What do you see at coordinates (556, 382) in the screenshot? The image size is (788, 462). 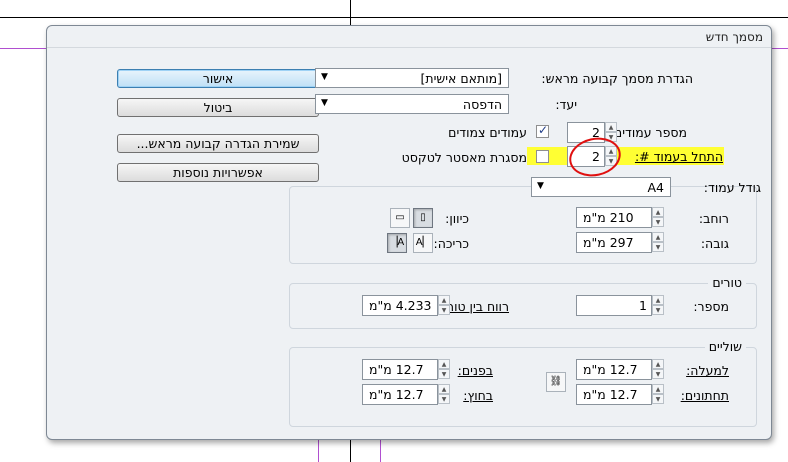 I see `chain-link-icon: ⛓` at bounding box center [556, 382].